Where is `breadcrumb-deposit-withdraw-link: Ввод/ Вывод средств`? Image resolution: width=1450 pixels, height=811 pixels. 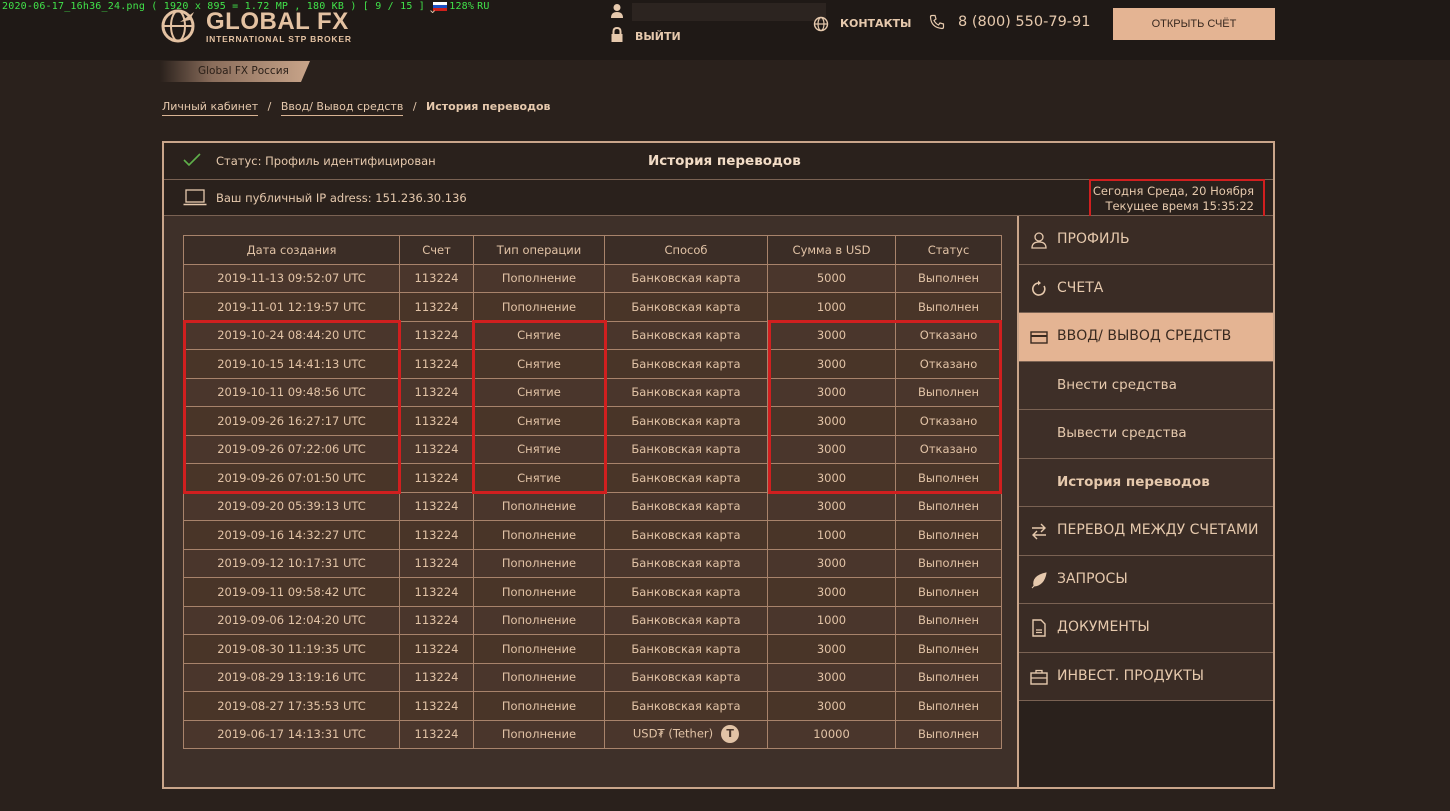
breadcrumb-deposit-withdraw-link: Ввод/ Вывод средств is located at coordinates (342, 108).